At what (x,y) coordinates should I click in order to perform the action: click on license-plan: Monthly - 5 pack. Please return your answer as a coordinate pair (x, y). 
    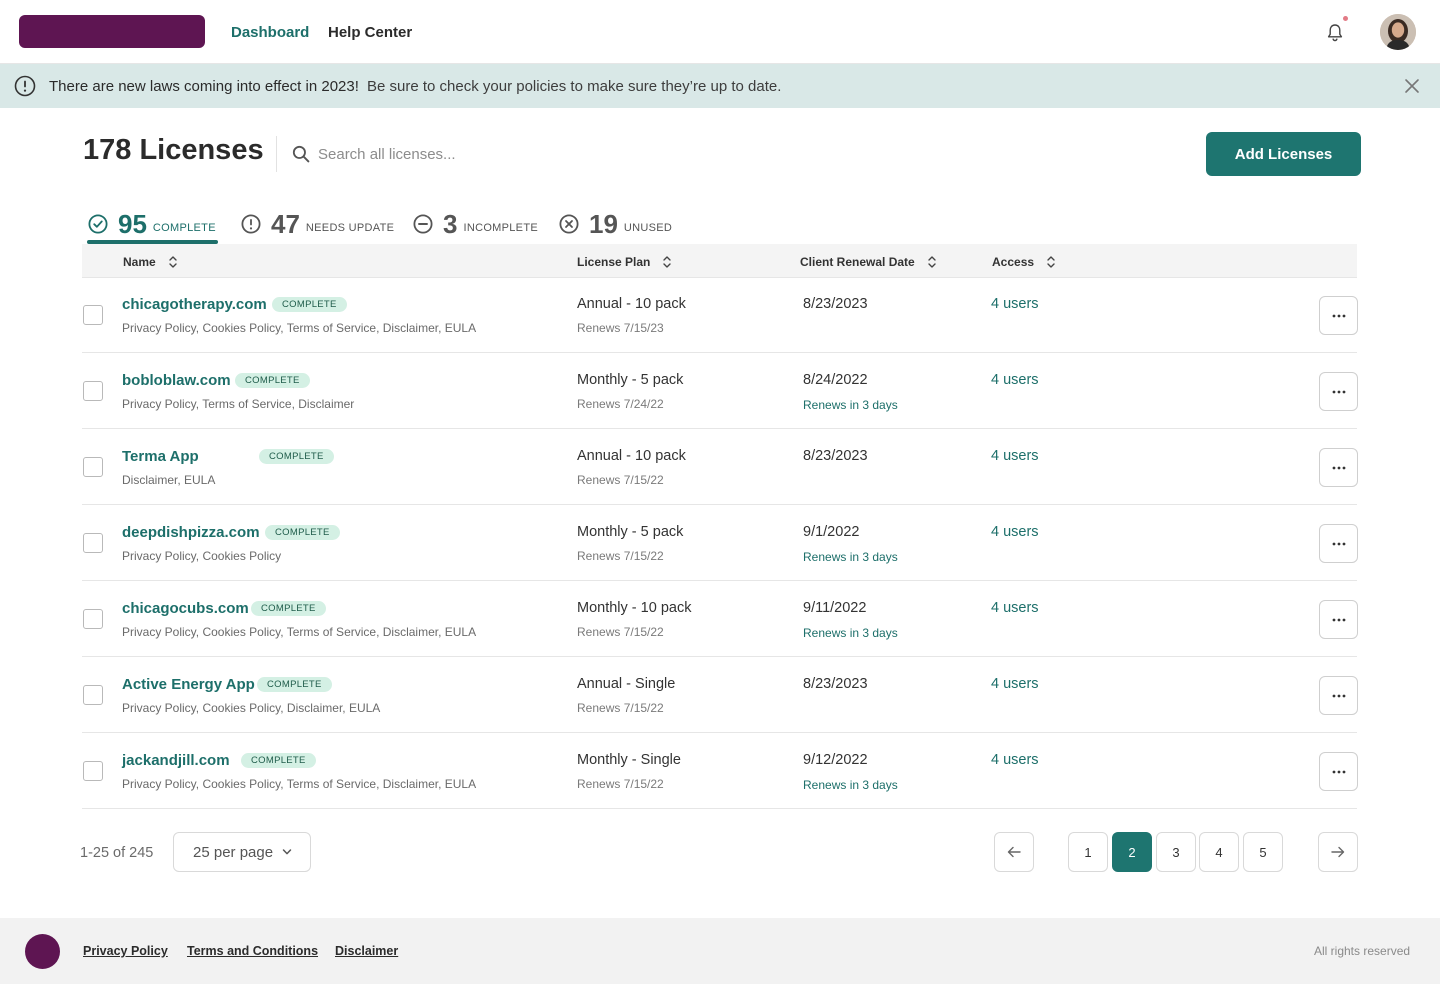
    Looking at the image, I should click on (630, 532).